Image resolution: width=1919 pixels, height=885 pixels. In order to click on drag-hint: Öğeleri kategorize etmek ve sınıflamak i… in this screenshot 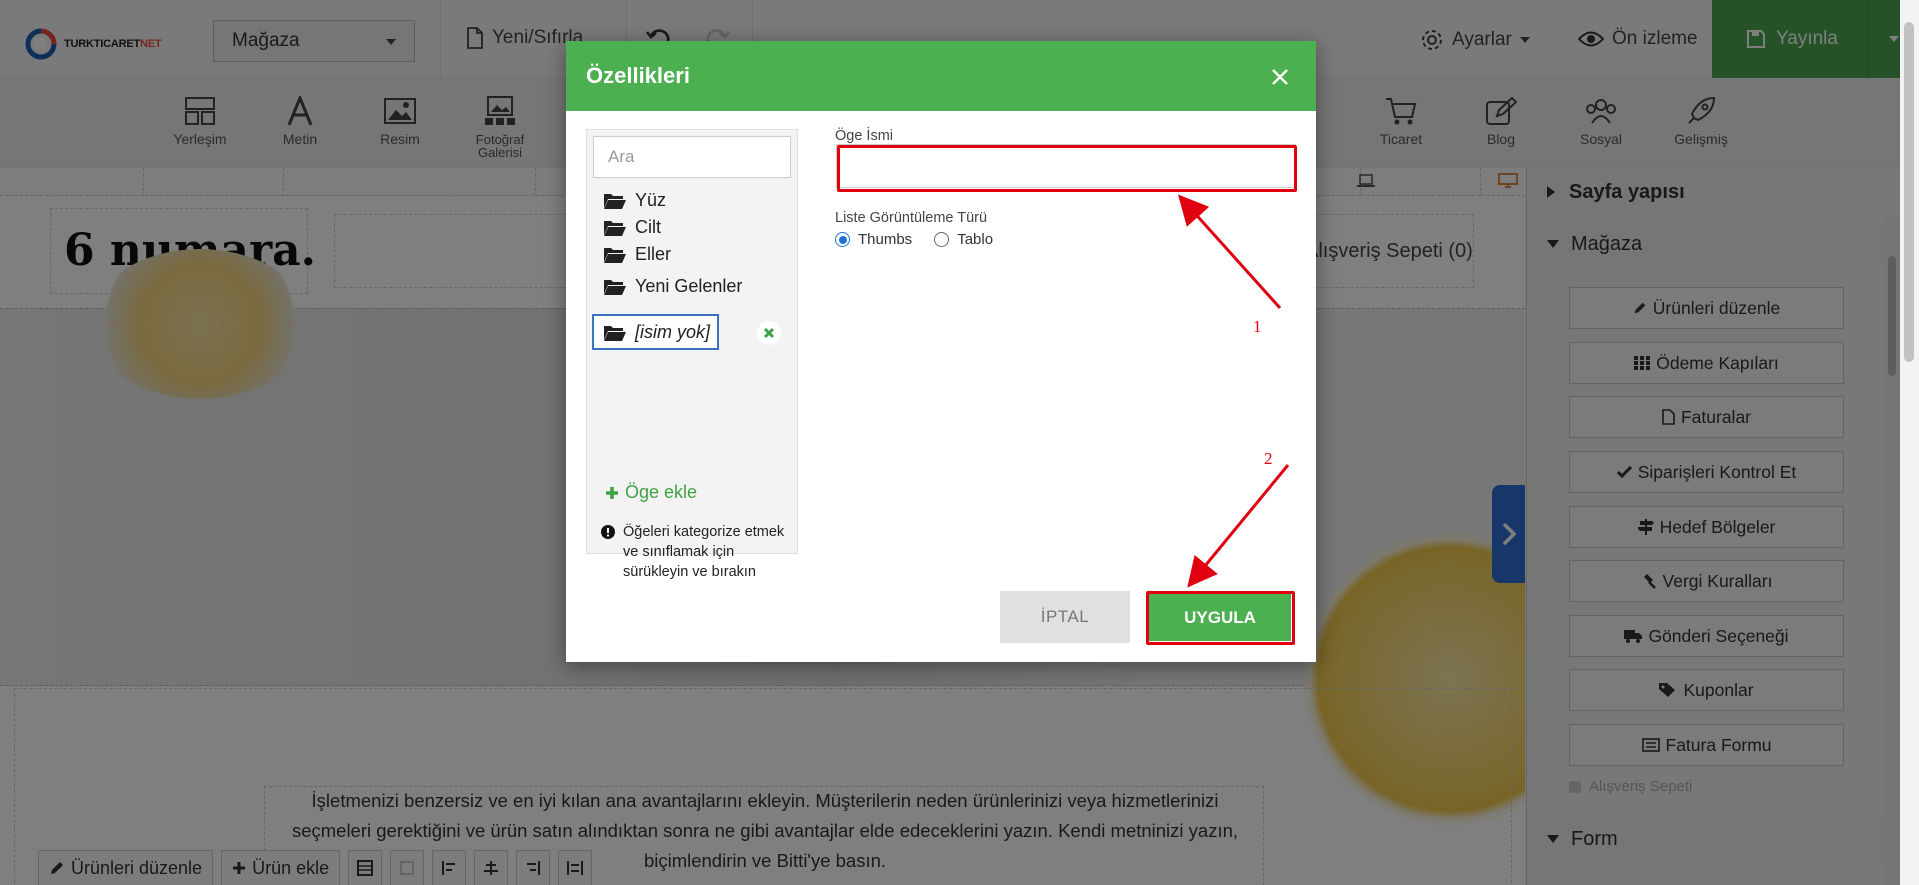, I will do `click(696, 552)`.